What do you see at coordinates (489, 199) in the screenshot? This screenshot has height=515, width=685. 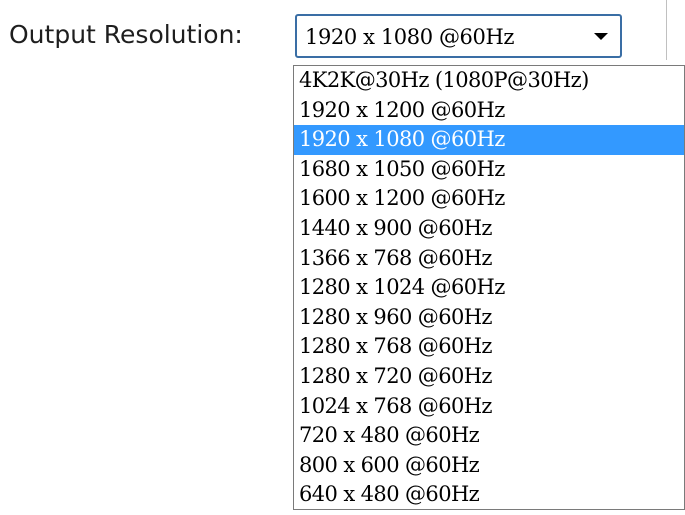 I see `list-item: 1600 x 1200 @60Hz` at bounding box center [489, 199].